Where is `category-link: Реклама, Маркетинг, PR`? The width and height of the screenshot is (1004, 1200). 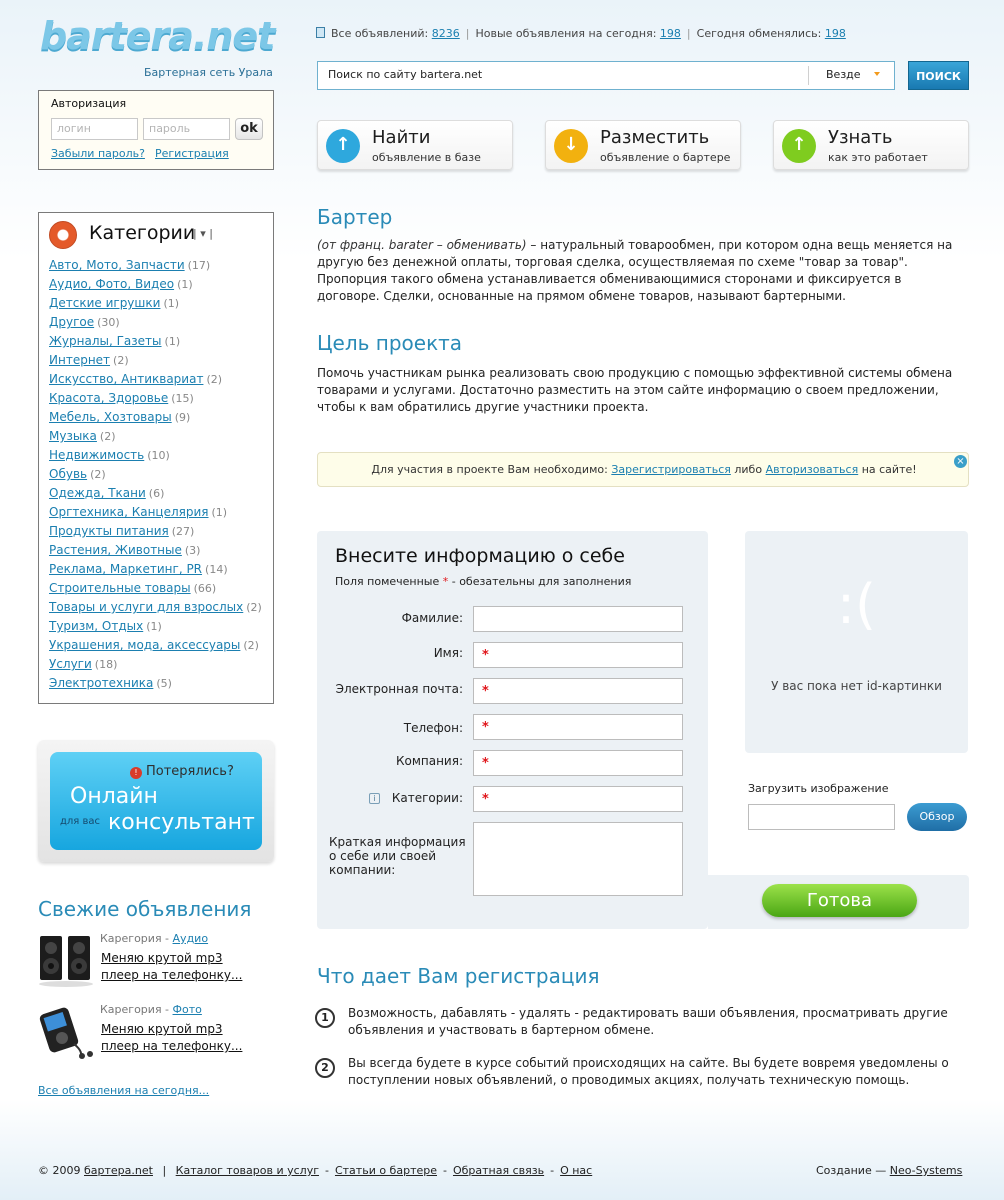 category-link: Реклама, Маркетинг, PR is located at coordinates (125, 569).